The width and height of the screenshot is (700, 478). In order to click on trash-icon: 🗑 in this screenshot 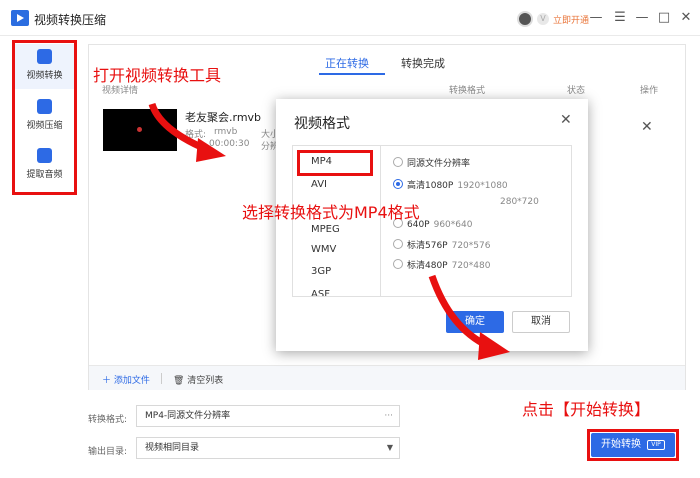, I will do `click(180, 381)`.